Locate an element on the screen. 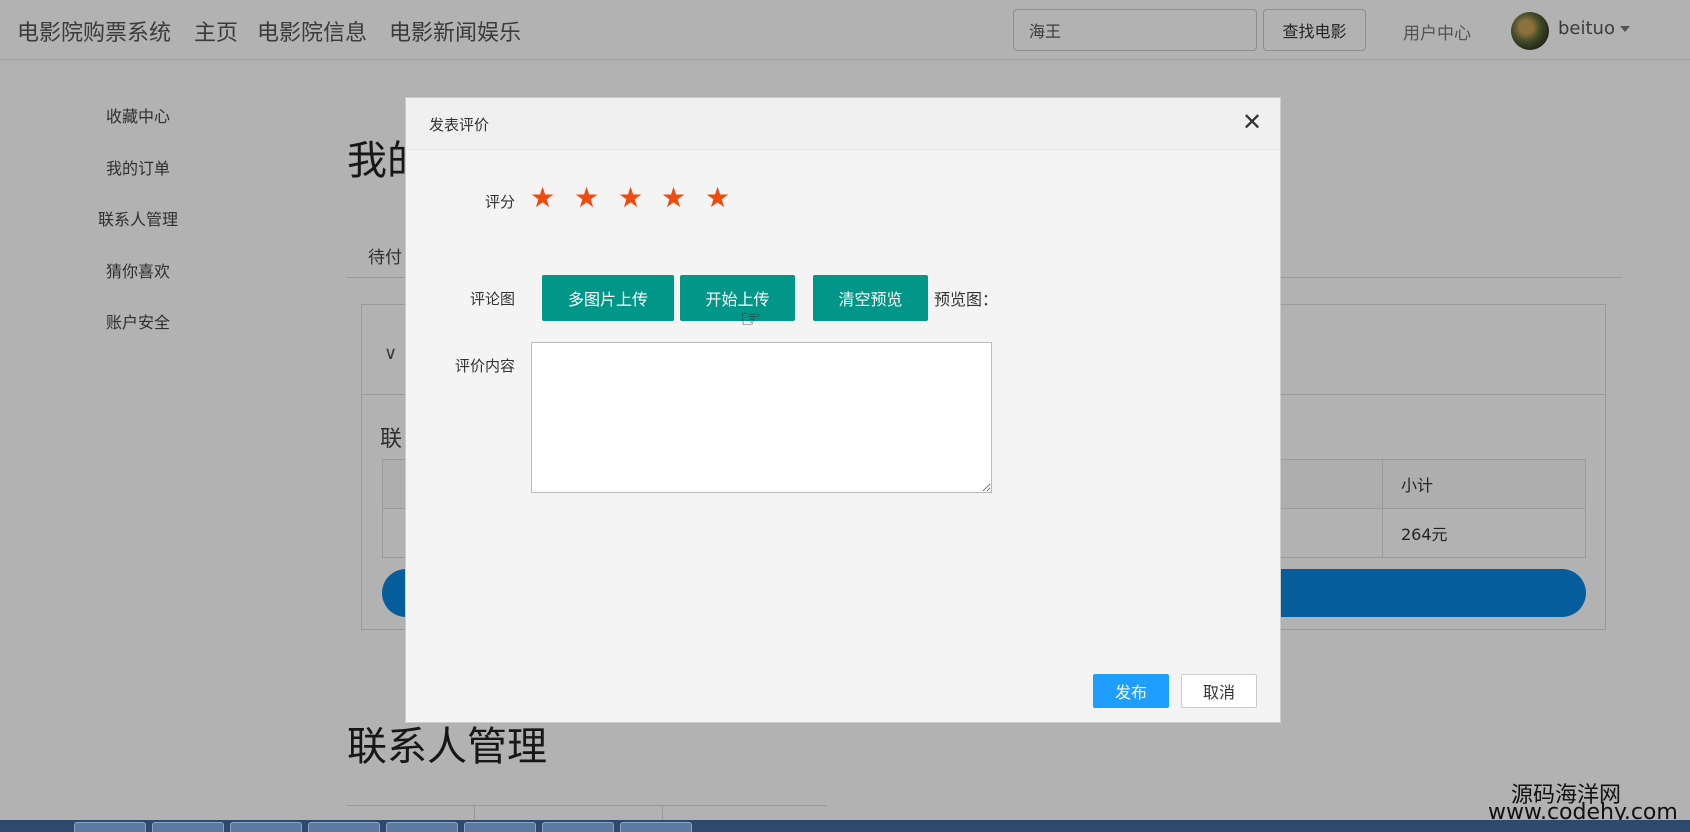 Image resolution: width=1690 pixels, height=832 pixels. cancel-button: 取消 is located at coordinates (1219, 691).